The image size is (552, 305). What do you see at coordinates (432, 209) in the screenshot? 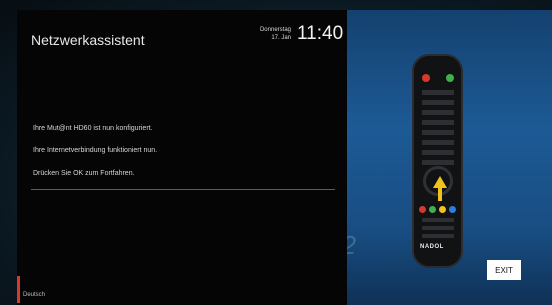
I see `green-key-icon` at bounding box center [432, 209].